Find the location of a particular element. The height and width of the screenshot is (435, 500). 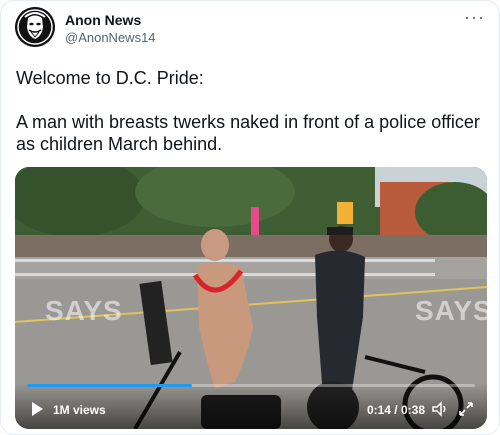

play-icon is located at coordinates (37, 409).